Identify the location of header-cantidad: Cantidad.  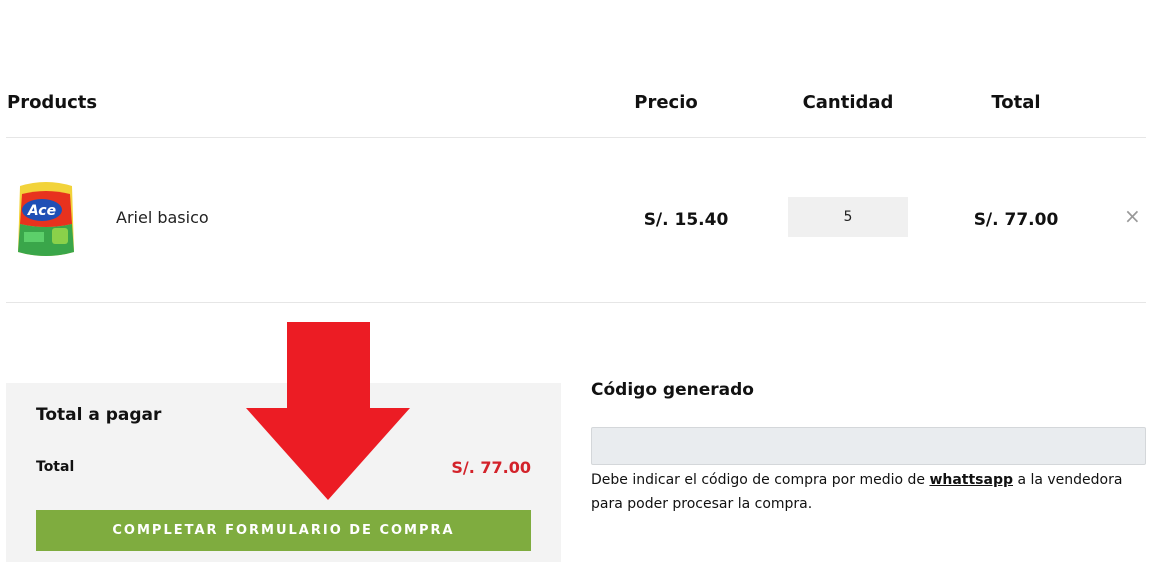
(848, 102).